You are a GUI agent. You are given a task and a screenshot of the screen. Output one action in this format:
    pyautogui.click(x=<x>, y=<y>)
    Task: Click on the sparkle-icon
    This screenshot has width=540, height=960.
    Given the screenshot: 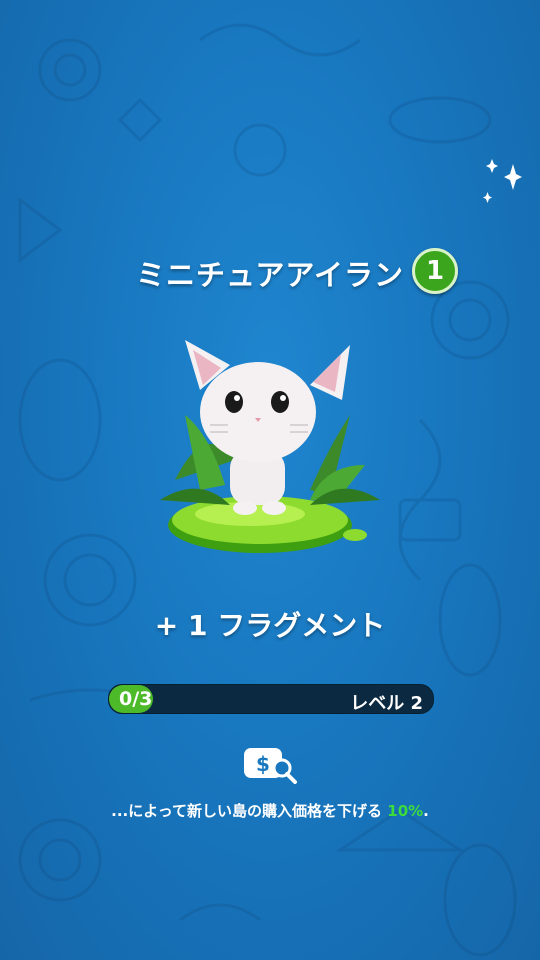 What is the action you would take?
    pyautogui.click(x=502, y=181)
    